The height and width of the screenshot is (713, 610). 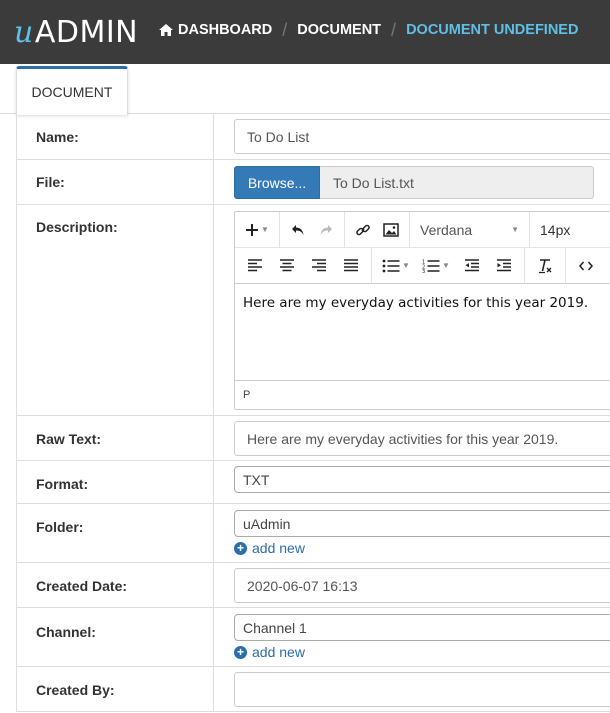 I want to click on breadcrumb-document: DOCUMENT, so click(x=339, y=30).